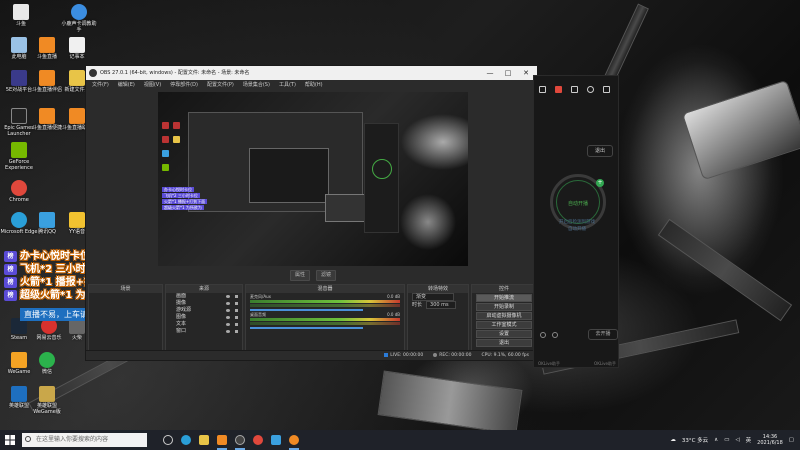 This screenshot has width=800, height=450. I want to click on clock: 14:36 2021/6/18, so click(770, 440).